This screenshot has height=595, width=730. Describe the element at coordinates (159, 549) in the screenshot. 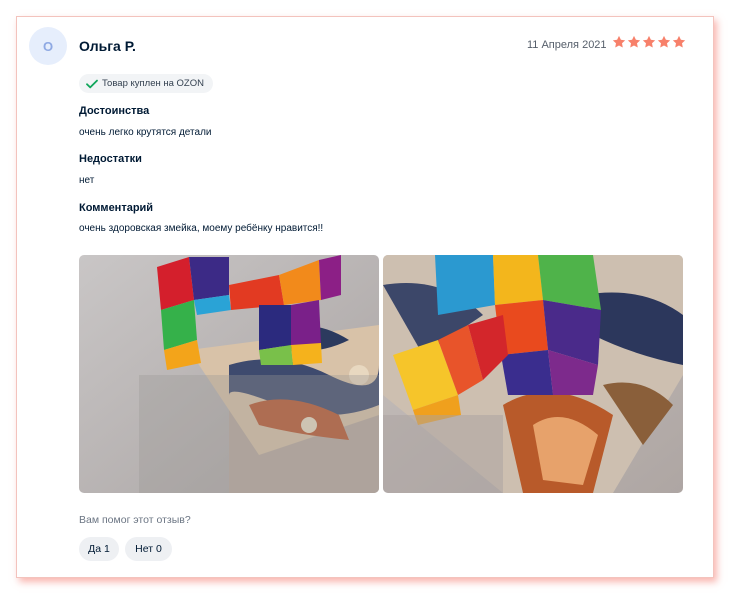

I see `no-count: 0` at that location.